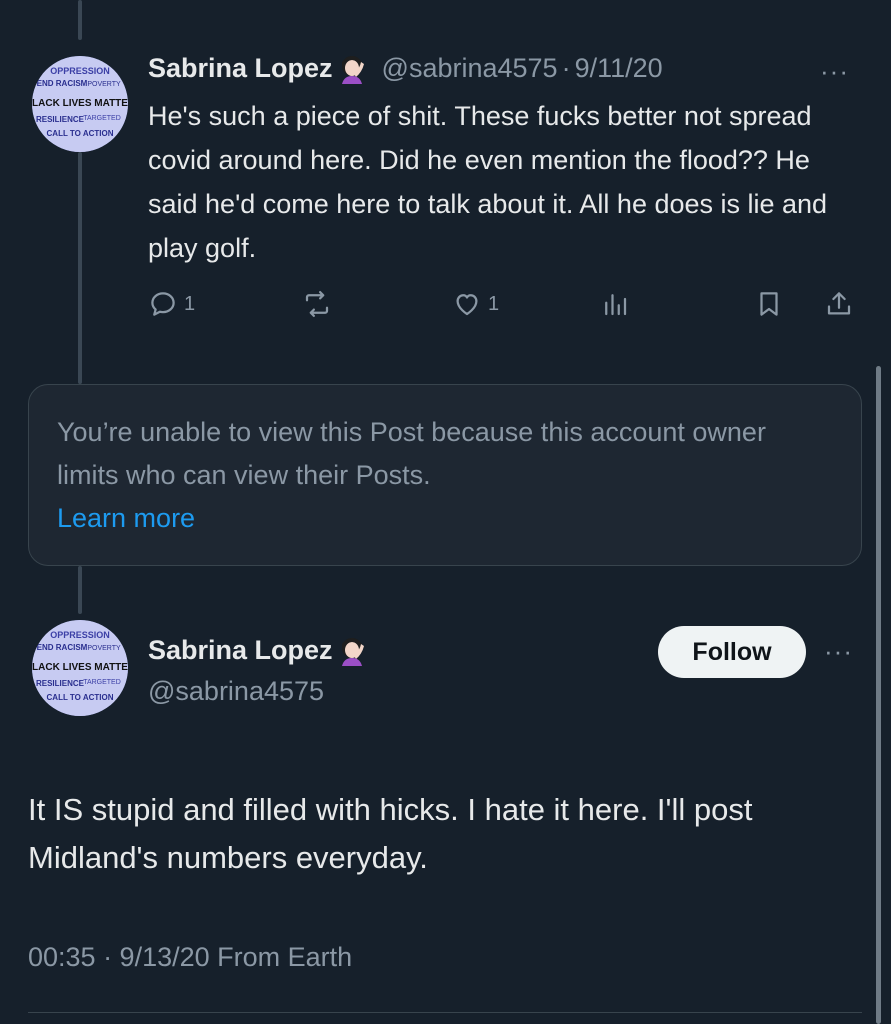 Image resolution: width=891 pixels, height=1024 pixels. What do you see at coordinates (80, 20) in the screenshot?
I see `thread-line-top` at bounding box center [80, 20].